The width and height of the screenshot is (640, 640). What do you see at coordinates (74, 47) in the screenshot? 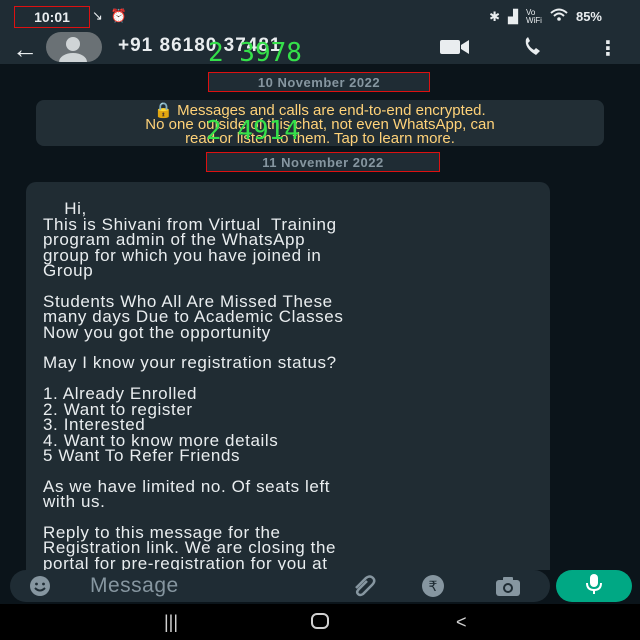
I see `avatar` at bounding box center [74, 47].